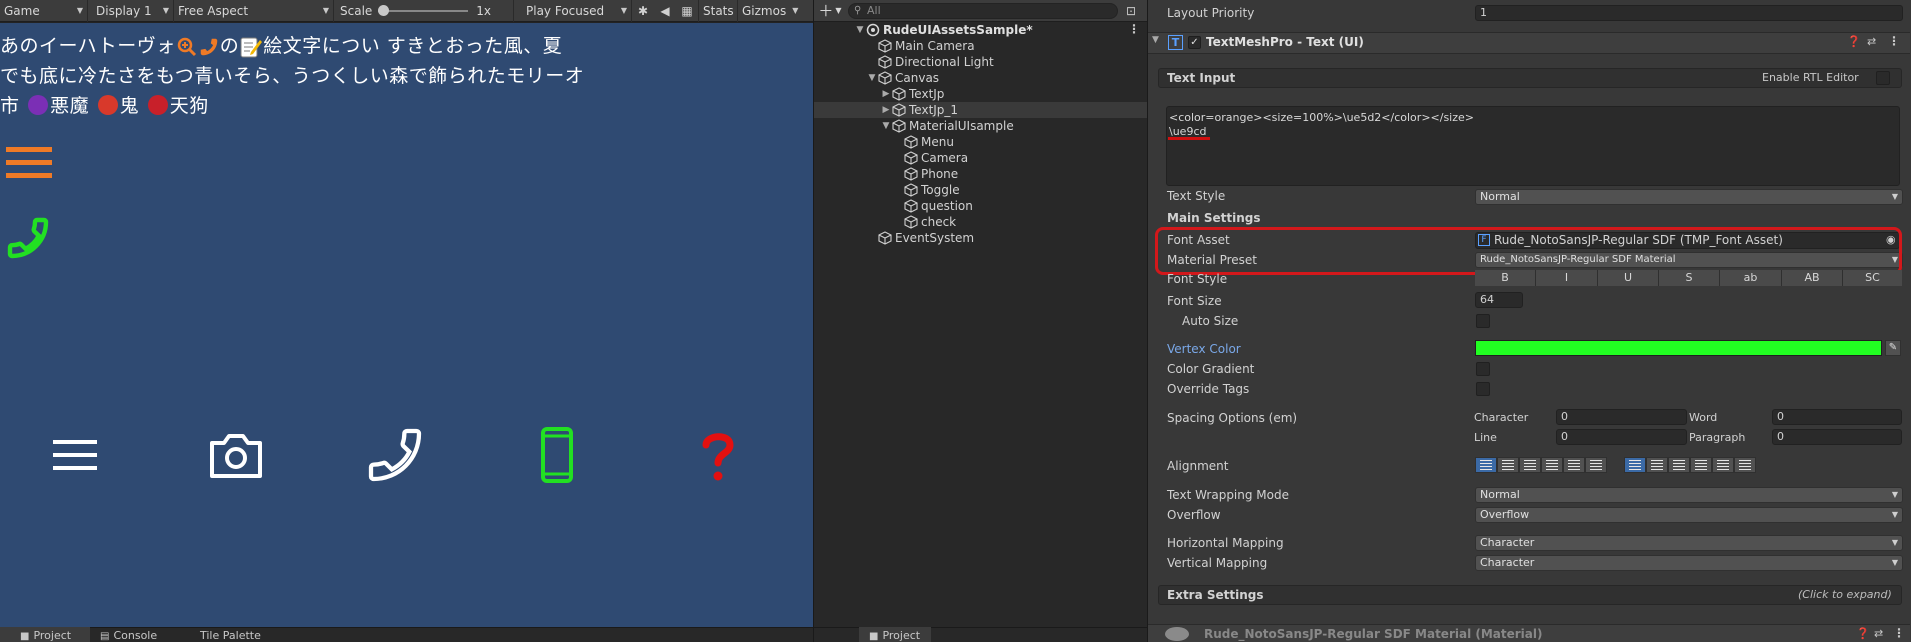 The image size is (1911, 642). What do you see at coordinates (1657, 465) in the screenshot?
I see `align-middle-icon` at bounding box center [1657, 465].